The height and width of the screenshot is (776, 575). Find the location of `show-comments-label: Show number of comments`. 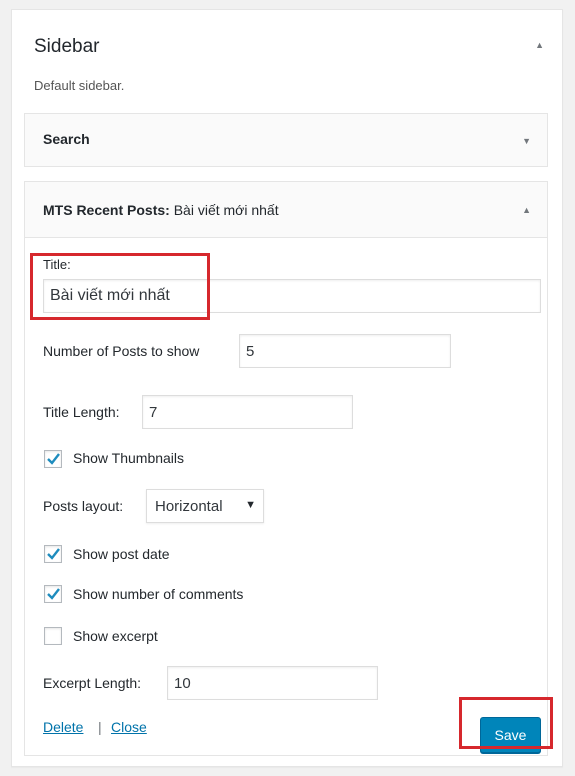

show-comments-label: Show number of comments is located at coordinates (158, 594).